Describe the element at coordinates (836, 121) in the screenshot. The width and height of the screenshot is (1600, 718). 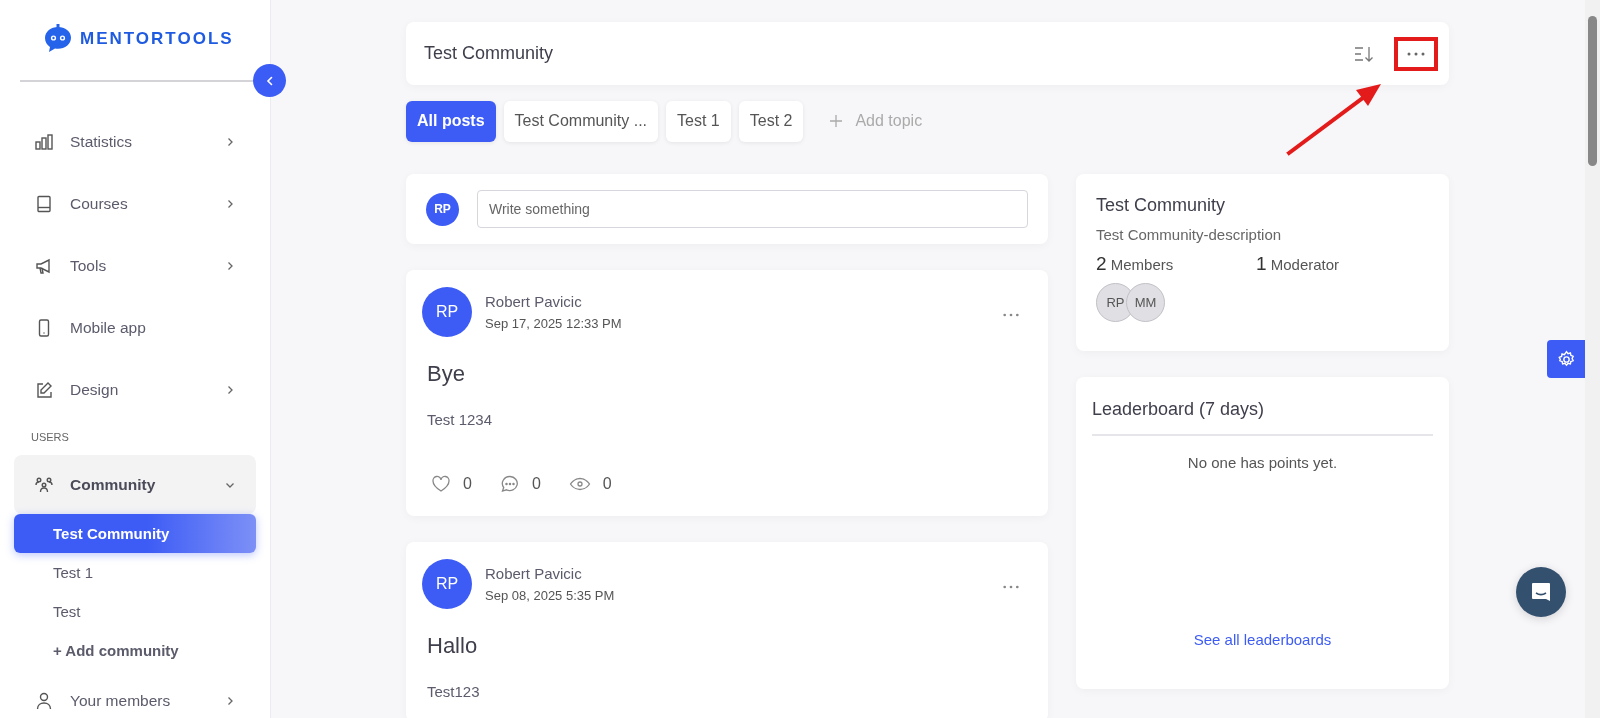
I see `plus-icon` at that location.